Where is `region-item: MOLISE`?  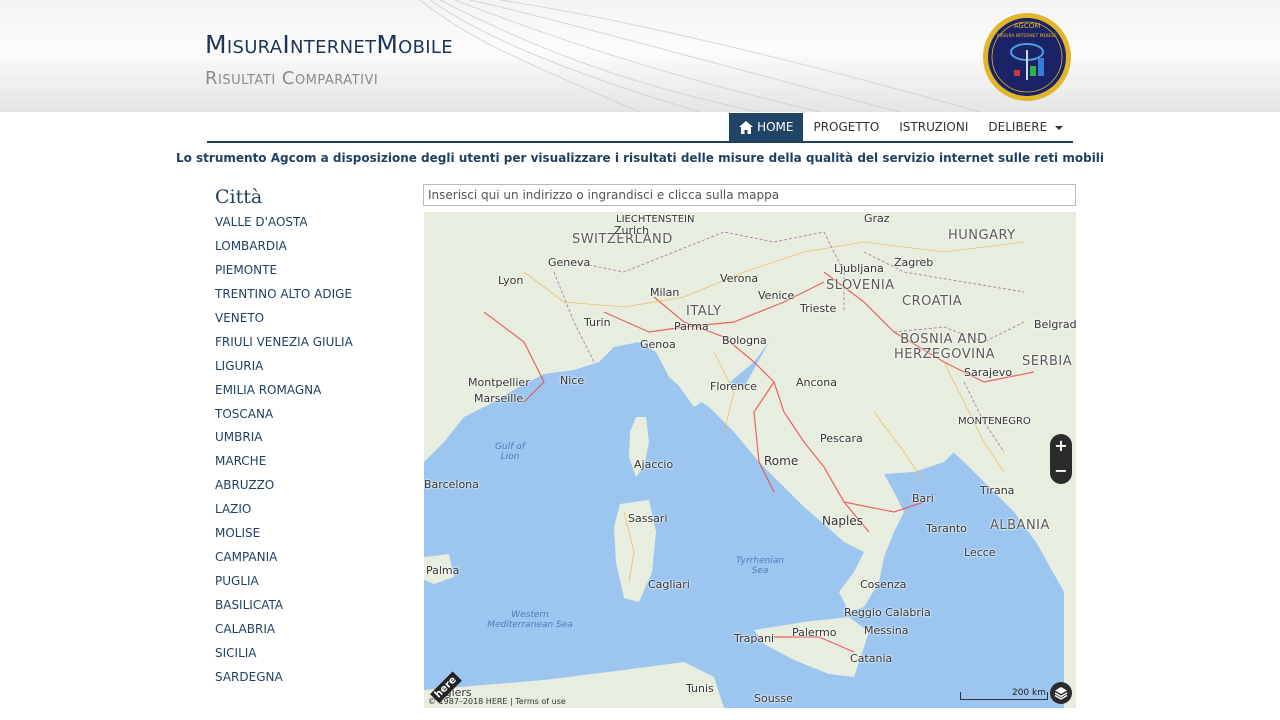
region-item: MOLISE is located at coordinates (310, 533).